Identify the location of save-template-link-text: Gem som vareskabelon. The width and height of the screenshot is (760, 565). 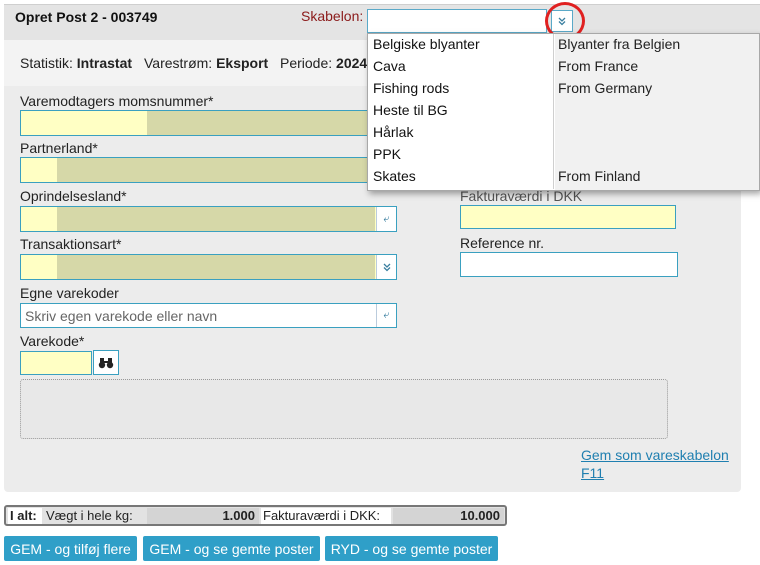
(655, 455).